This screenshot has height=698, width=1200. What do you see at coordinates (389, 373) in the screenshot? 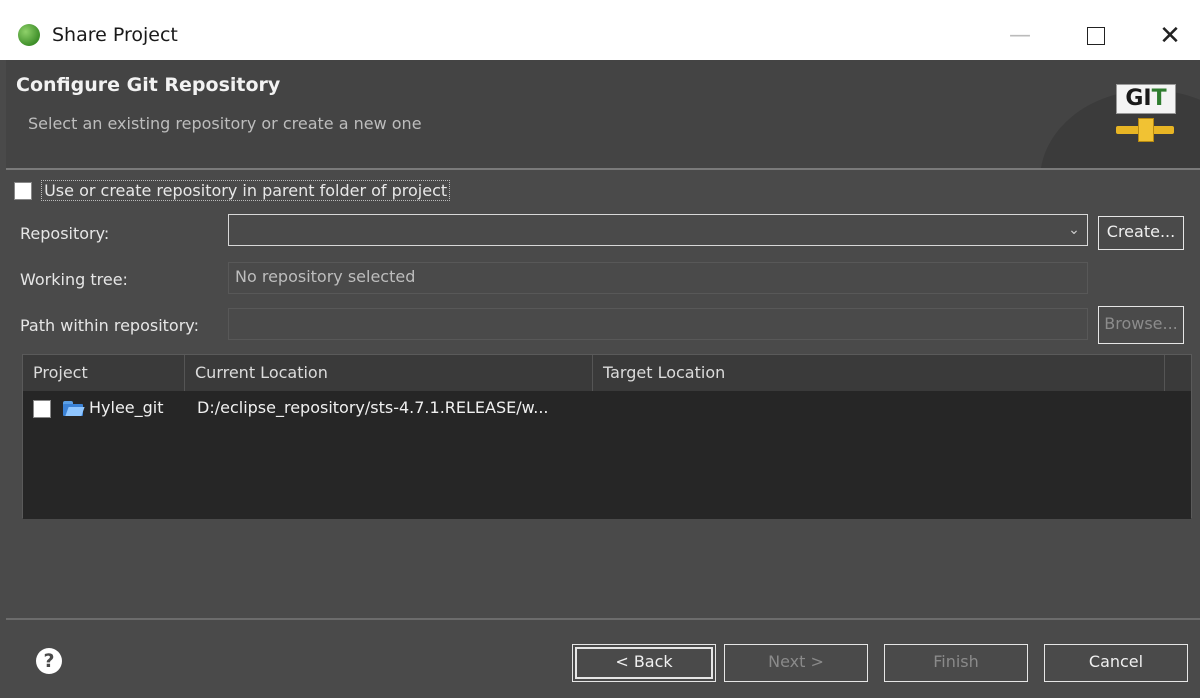
I see `column-current-location: Current Location` at bounding box center [389, 373].